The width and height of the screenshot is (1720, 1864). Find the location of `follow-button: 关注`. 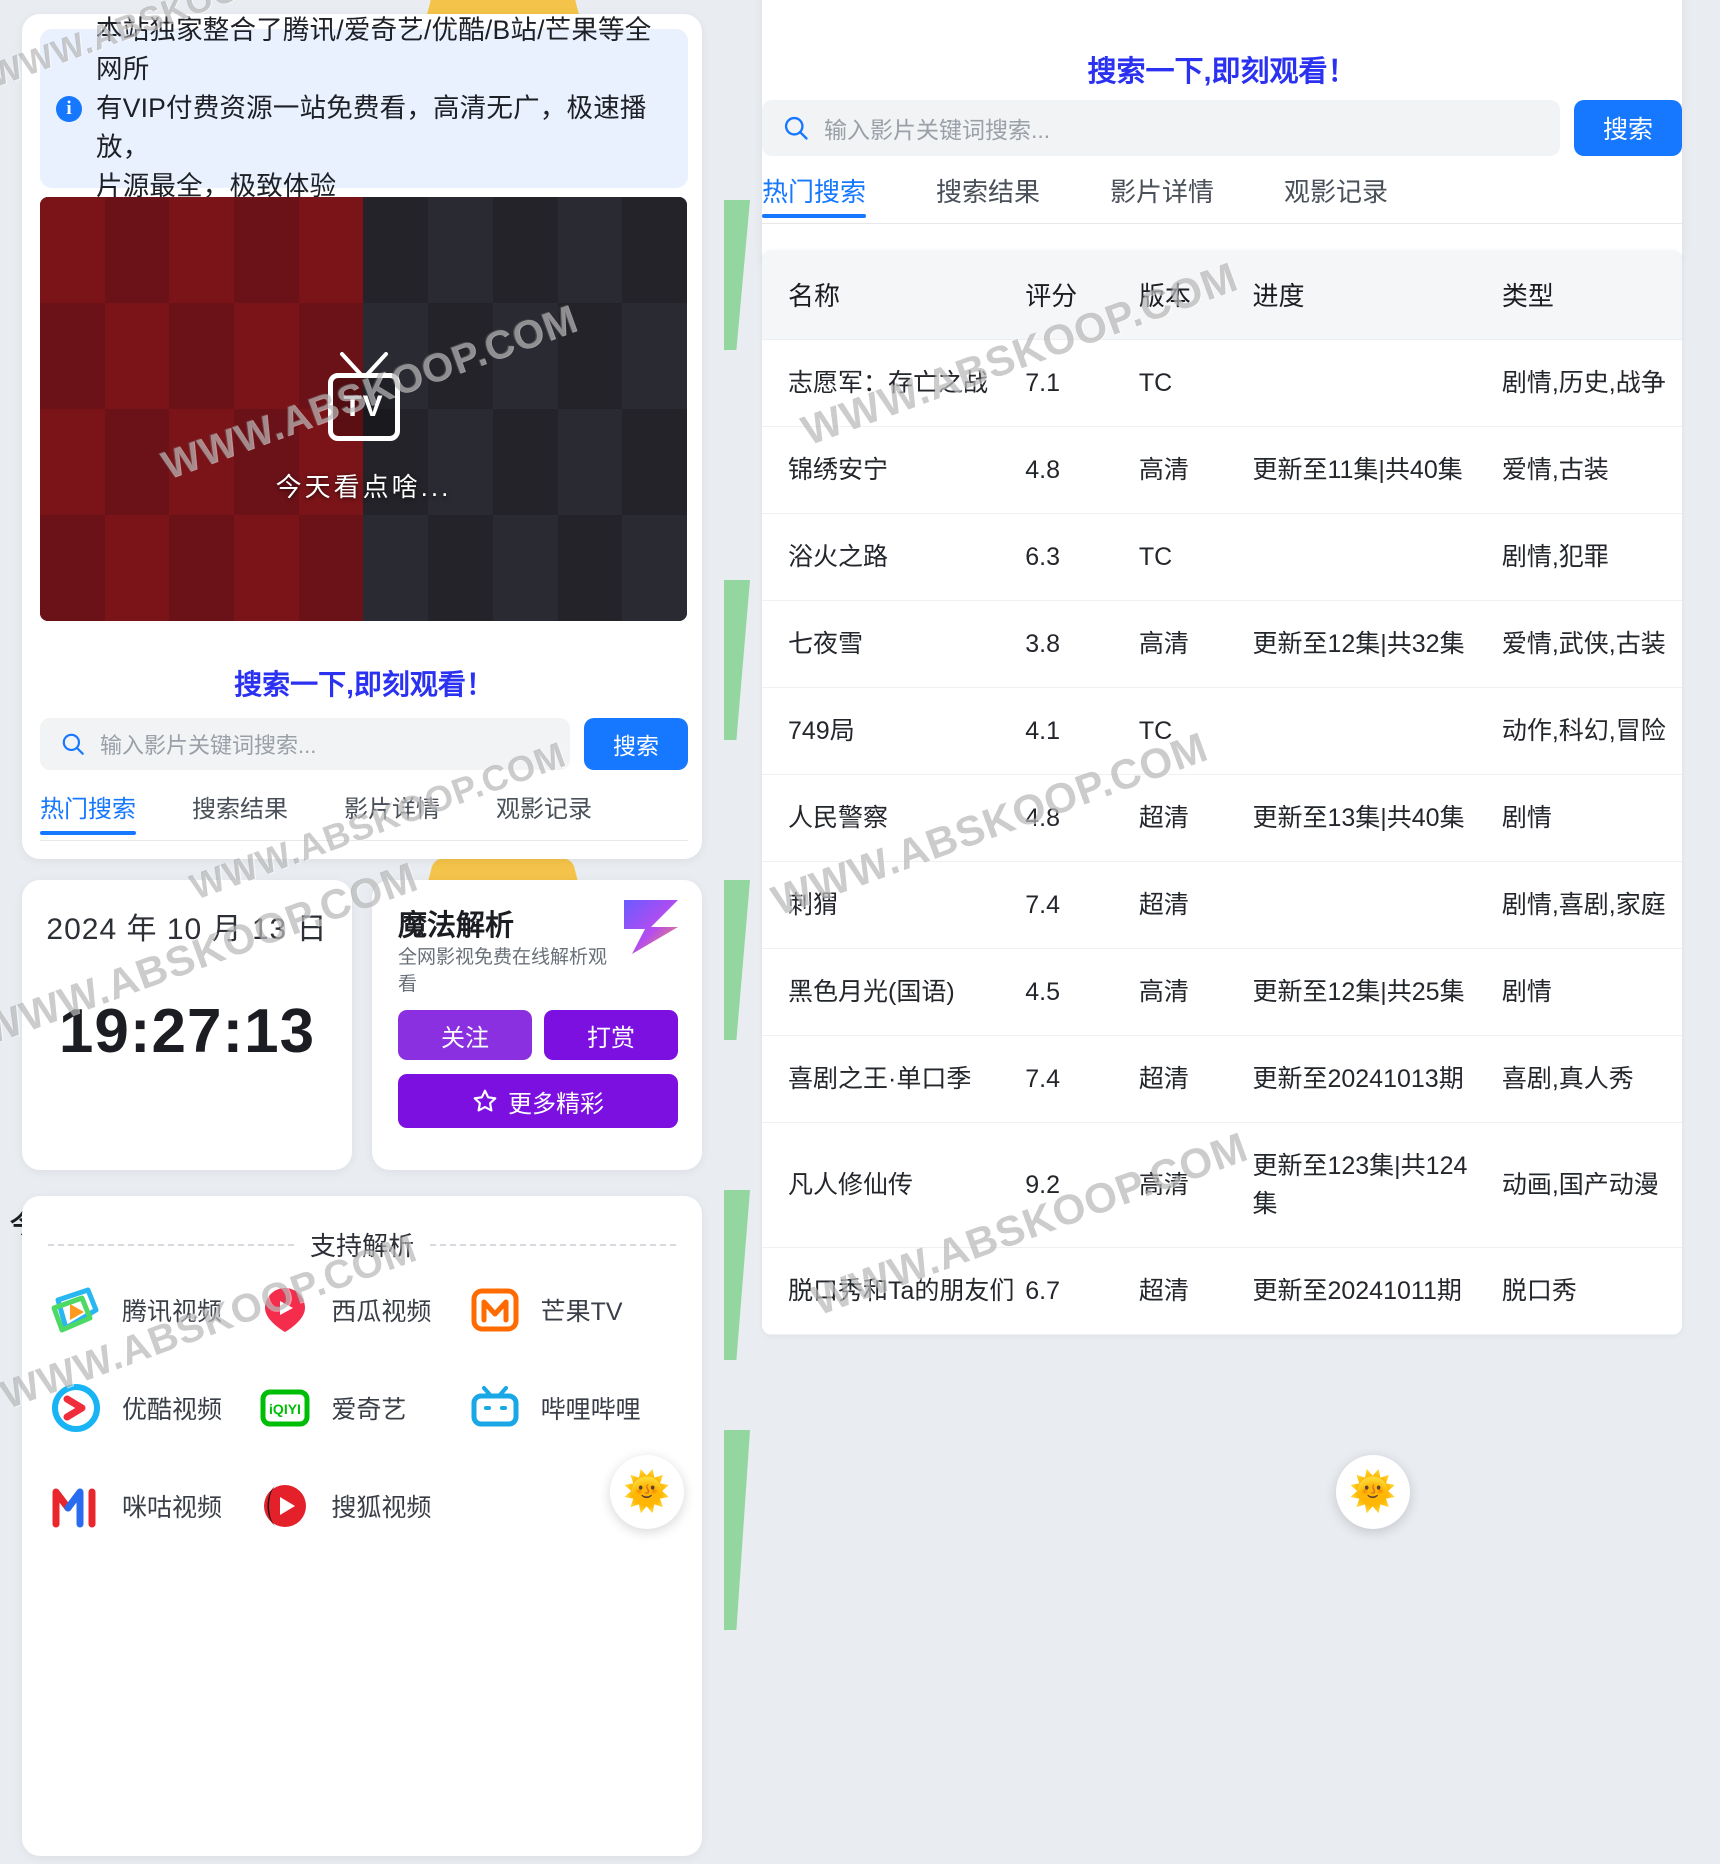

follow-button: 关注 is located at coordinates (465, 1035).